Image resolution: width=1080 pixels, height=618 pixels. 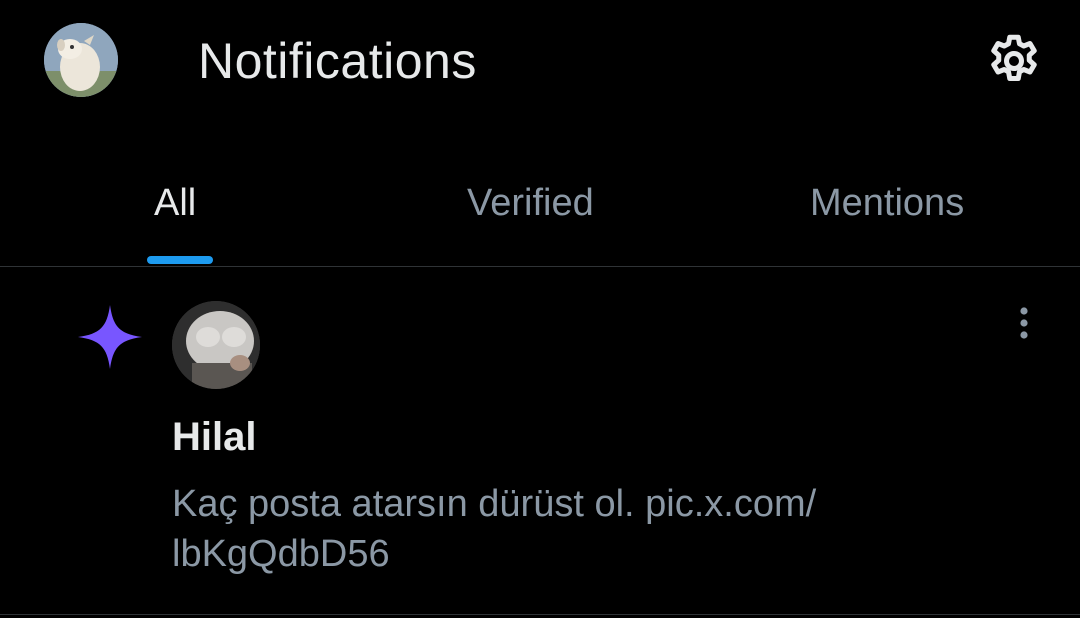 I want to click on gear-icon, so click(x=1014, y=57).